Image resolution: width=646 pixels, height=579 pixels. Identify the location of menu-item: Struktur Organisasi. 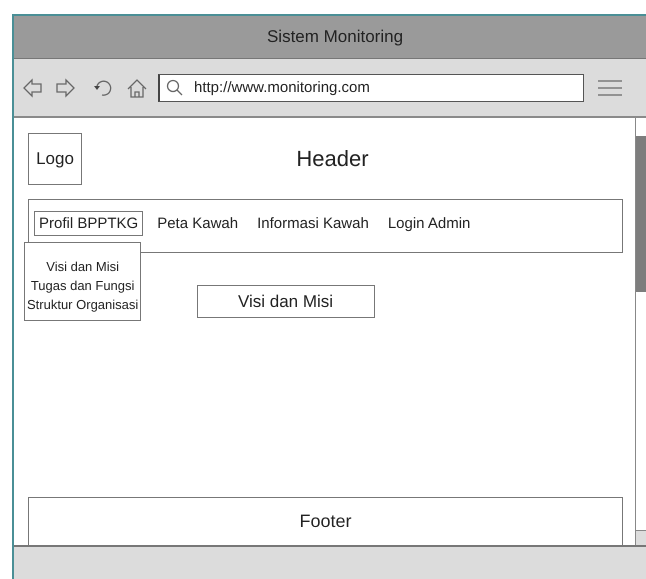
(82, 304).